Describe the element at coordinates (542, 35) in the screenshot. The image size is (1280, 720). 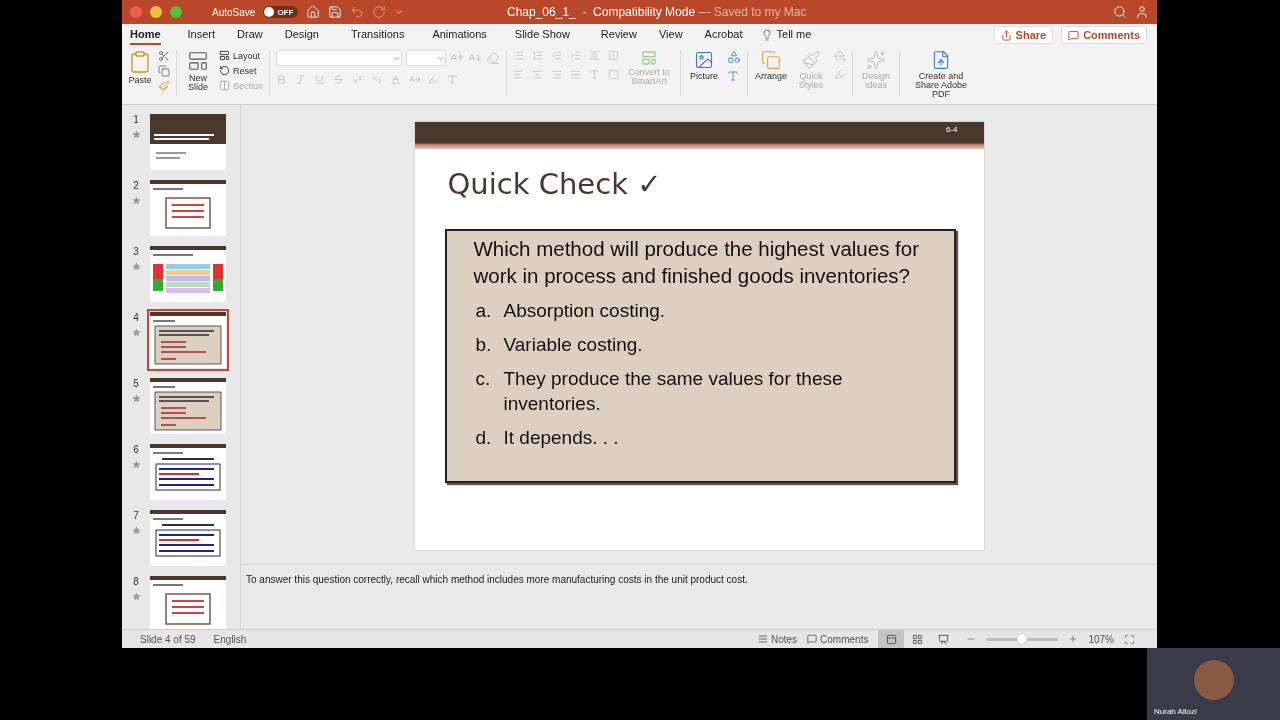
I see `ribbon-tab: Slide Show` at that location.